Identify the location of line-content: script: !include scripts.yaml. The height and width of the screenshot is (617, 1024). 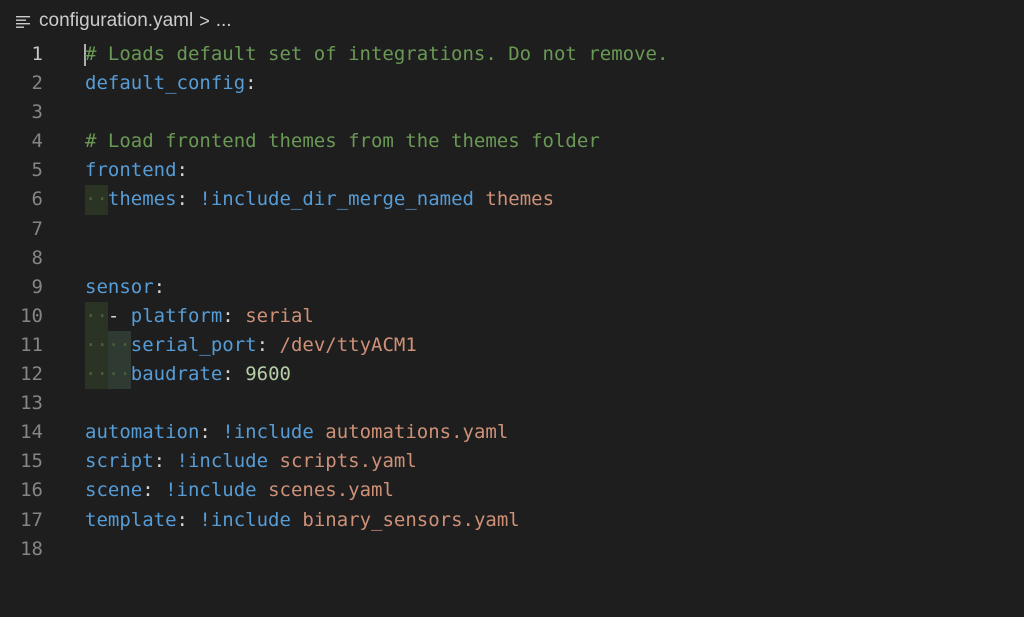
(251, 461).